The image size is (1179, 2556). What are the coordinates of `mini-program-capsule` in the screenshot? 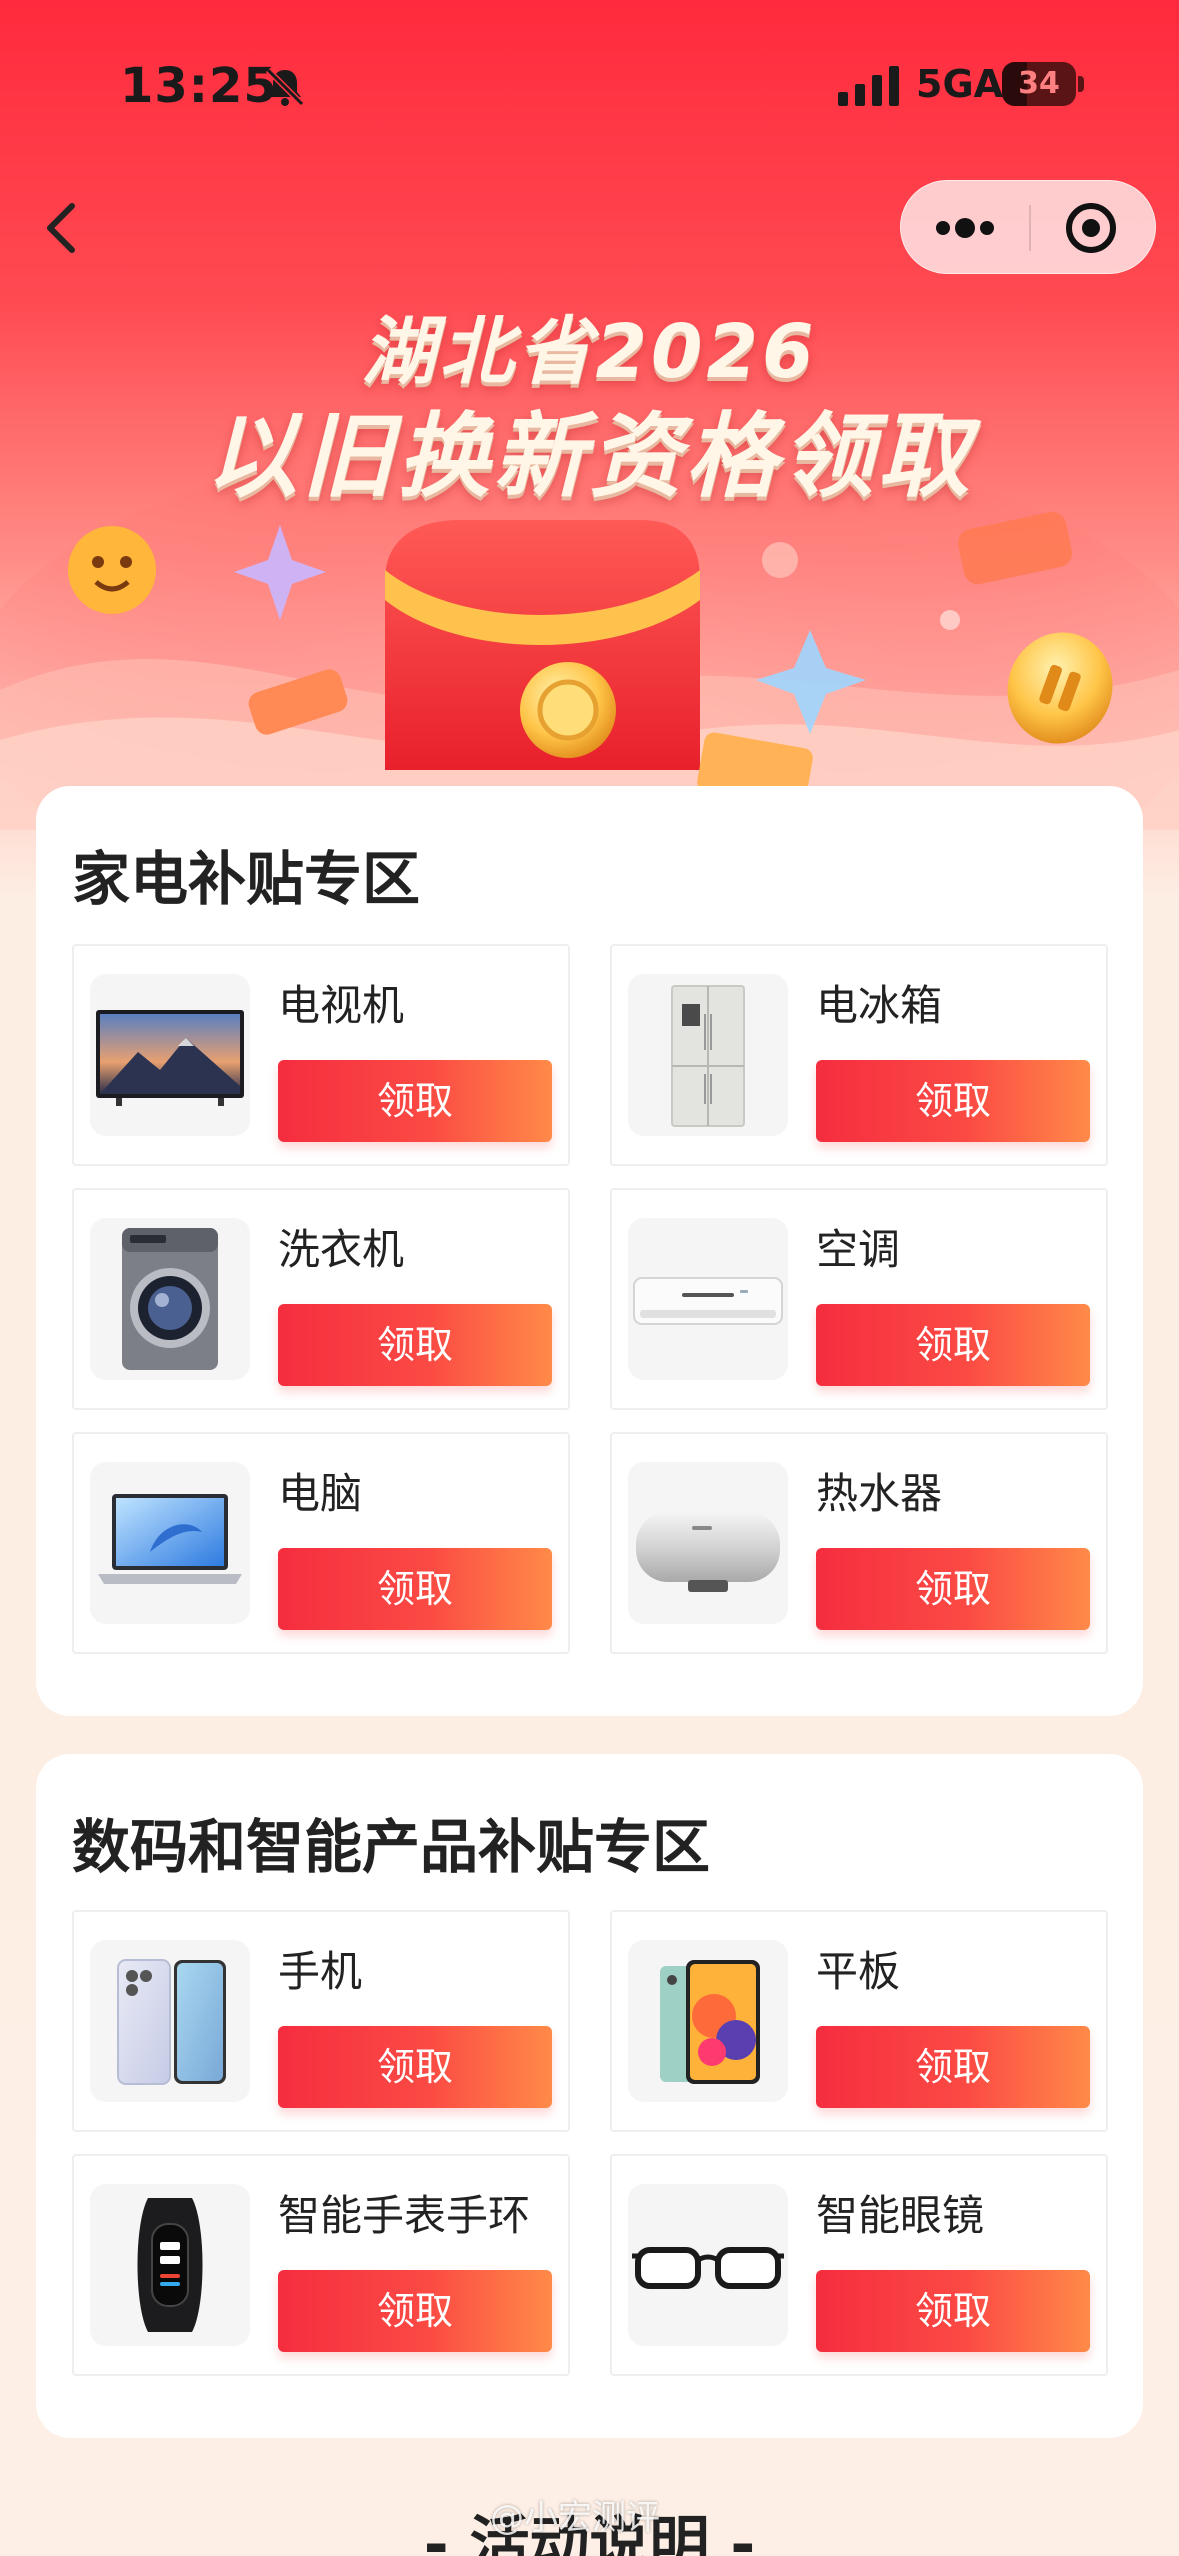 It's located at (1028, 227).